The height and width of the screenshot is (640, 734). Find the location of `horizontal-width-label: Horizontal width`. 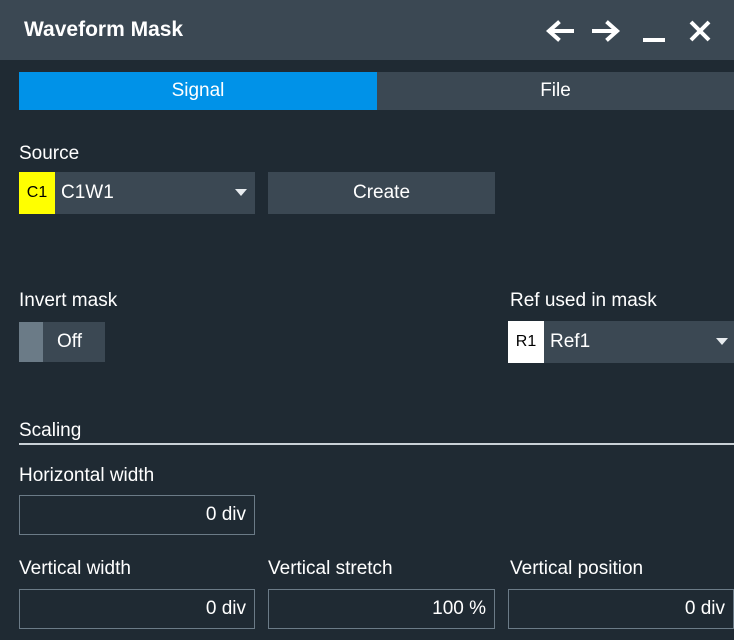

horizontal-width-label: Horizontal width is located at coordinates (87, 475).